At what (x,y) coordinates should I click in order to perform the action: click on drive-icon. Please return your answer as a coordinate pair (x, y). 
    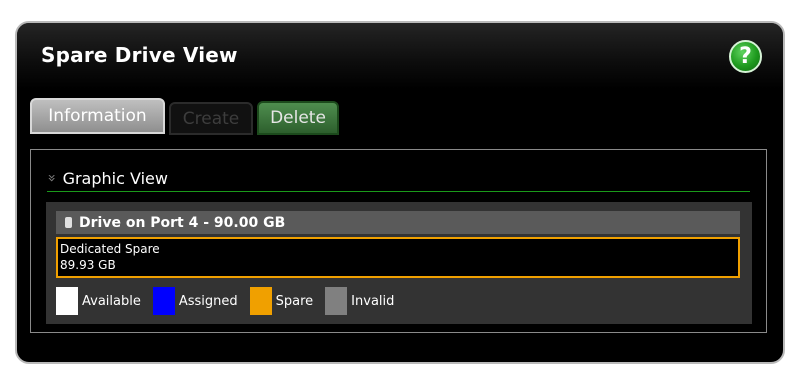
    Looking at the image, I should click on (68, 222).